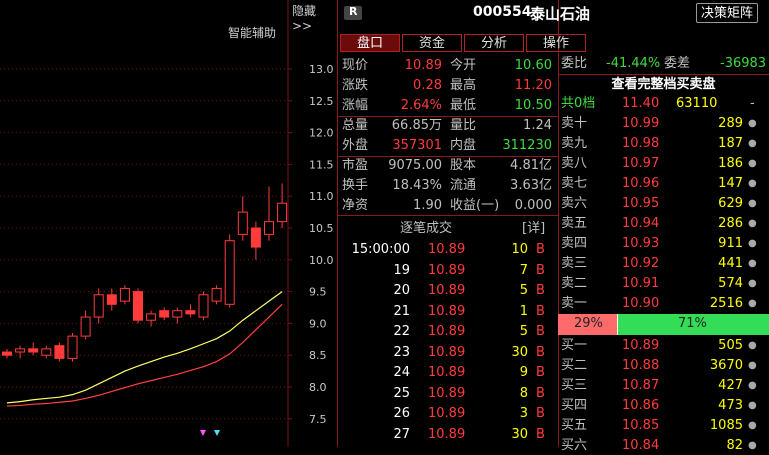 This screenshot has height=455, width=769. I want to click on trades-header: 逐笔成交 [详], so click(448, 226).